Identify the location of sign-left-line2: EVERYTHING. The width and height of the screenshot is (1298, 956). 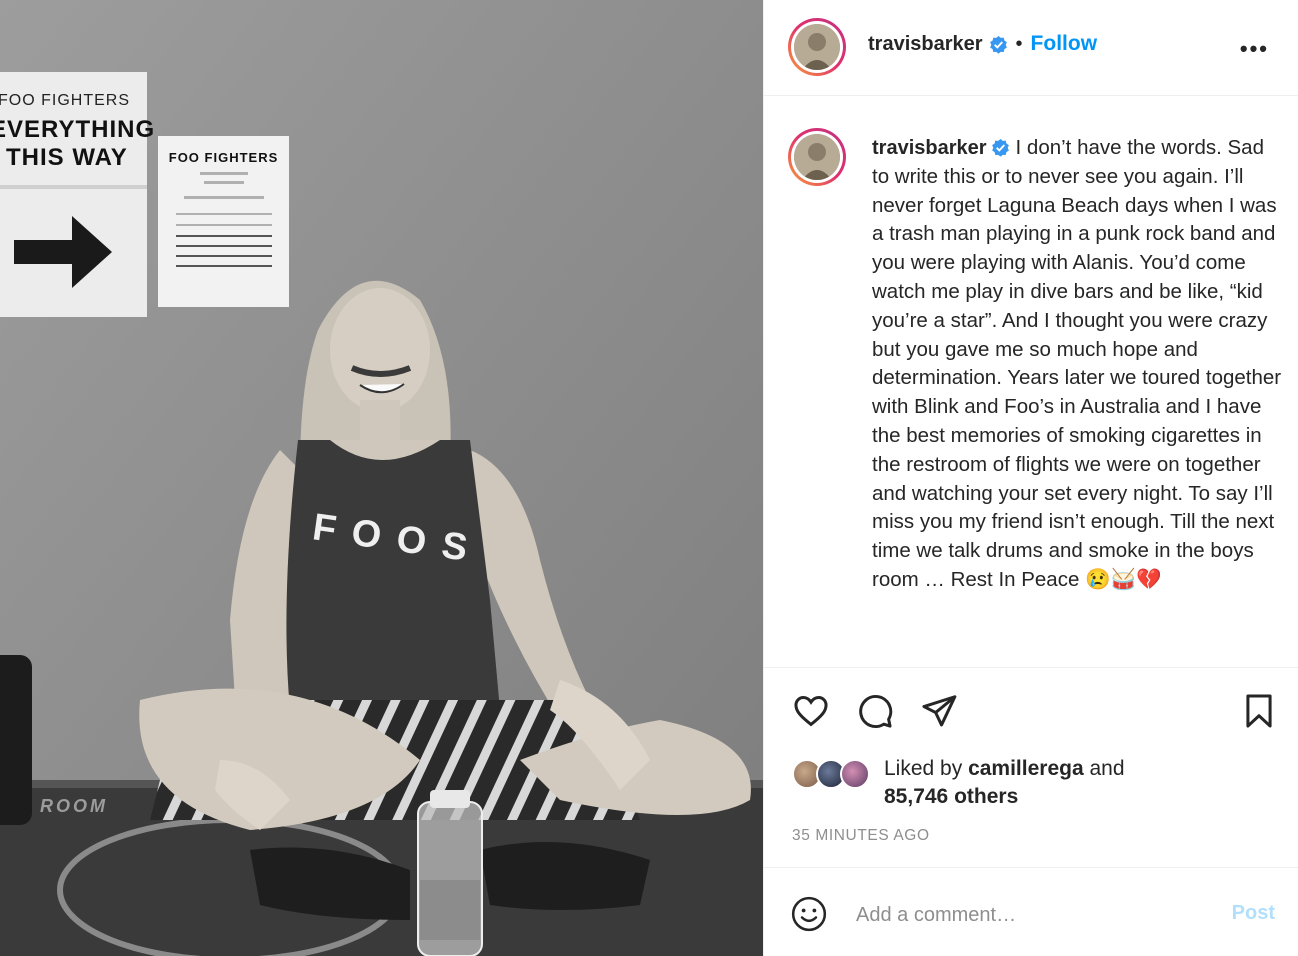
(78, 129).